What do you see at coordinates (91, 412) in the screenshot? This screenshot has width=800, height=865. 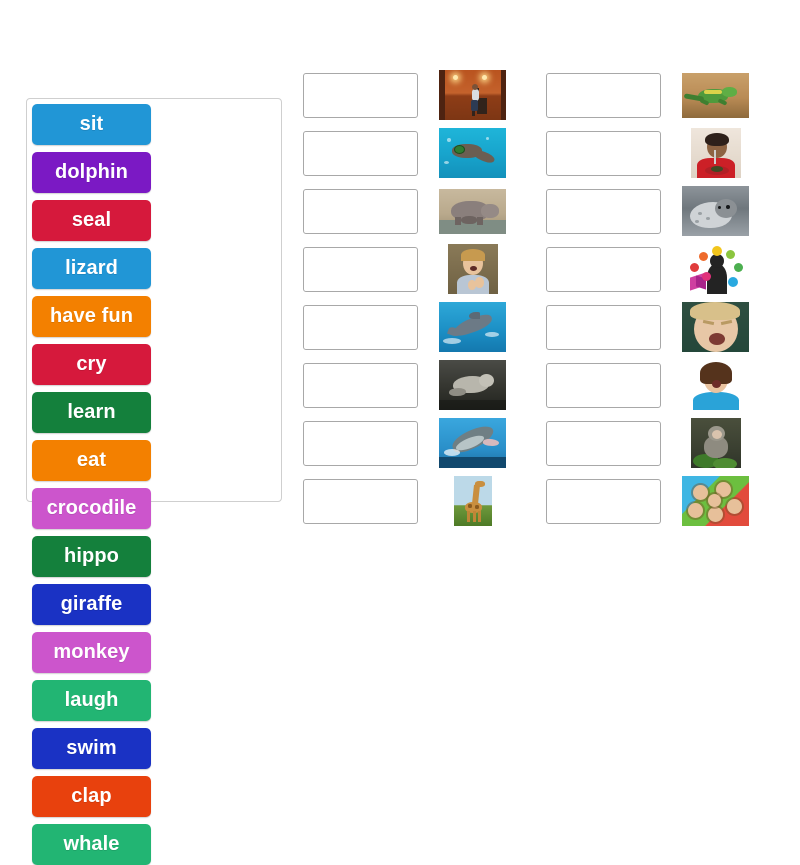 I see `word-tile-learn: learn` at bounding box center [91, 412].